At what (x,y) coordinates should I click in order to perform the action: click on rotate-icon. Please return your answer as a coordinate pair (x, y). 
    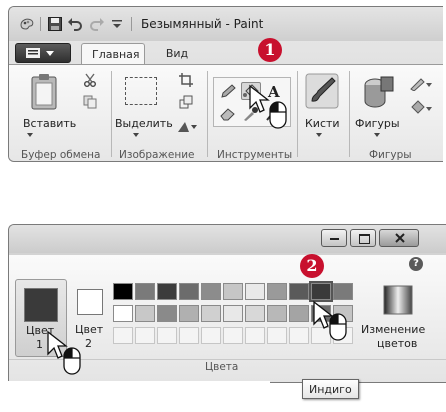
    Looking at the image, I should click on (187, 127).